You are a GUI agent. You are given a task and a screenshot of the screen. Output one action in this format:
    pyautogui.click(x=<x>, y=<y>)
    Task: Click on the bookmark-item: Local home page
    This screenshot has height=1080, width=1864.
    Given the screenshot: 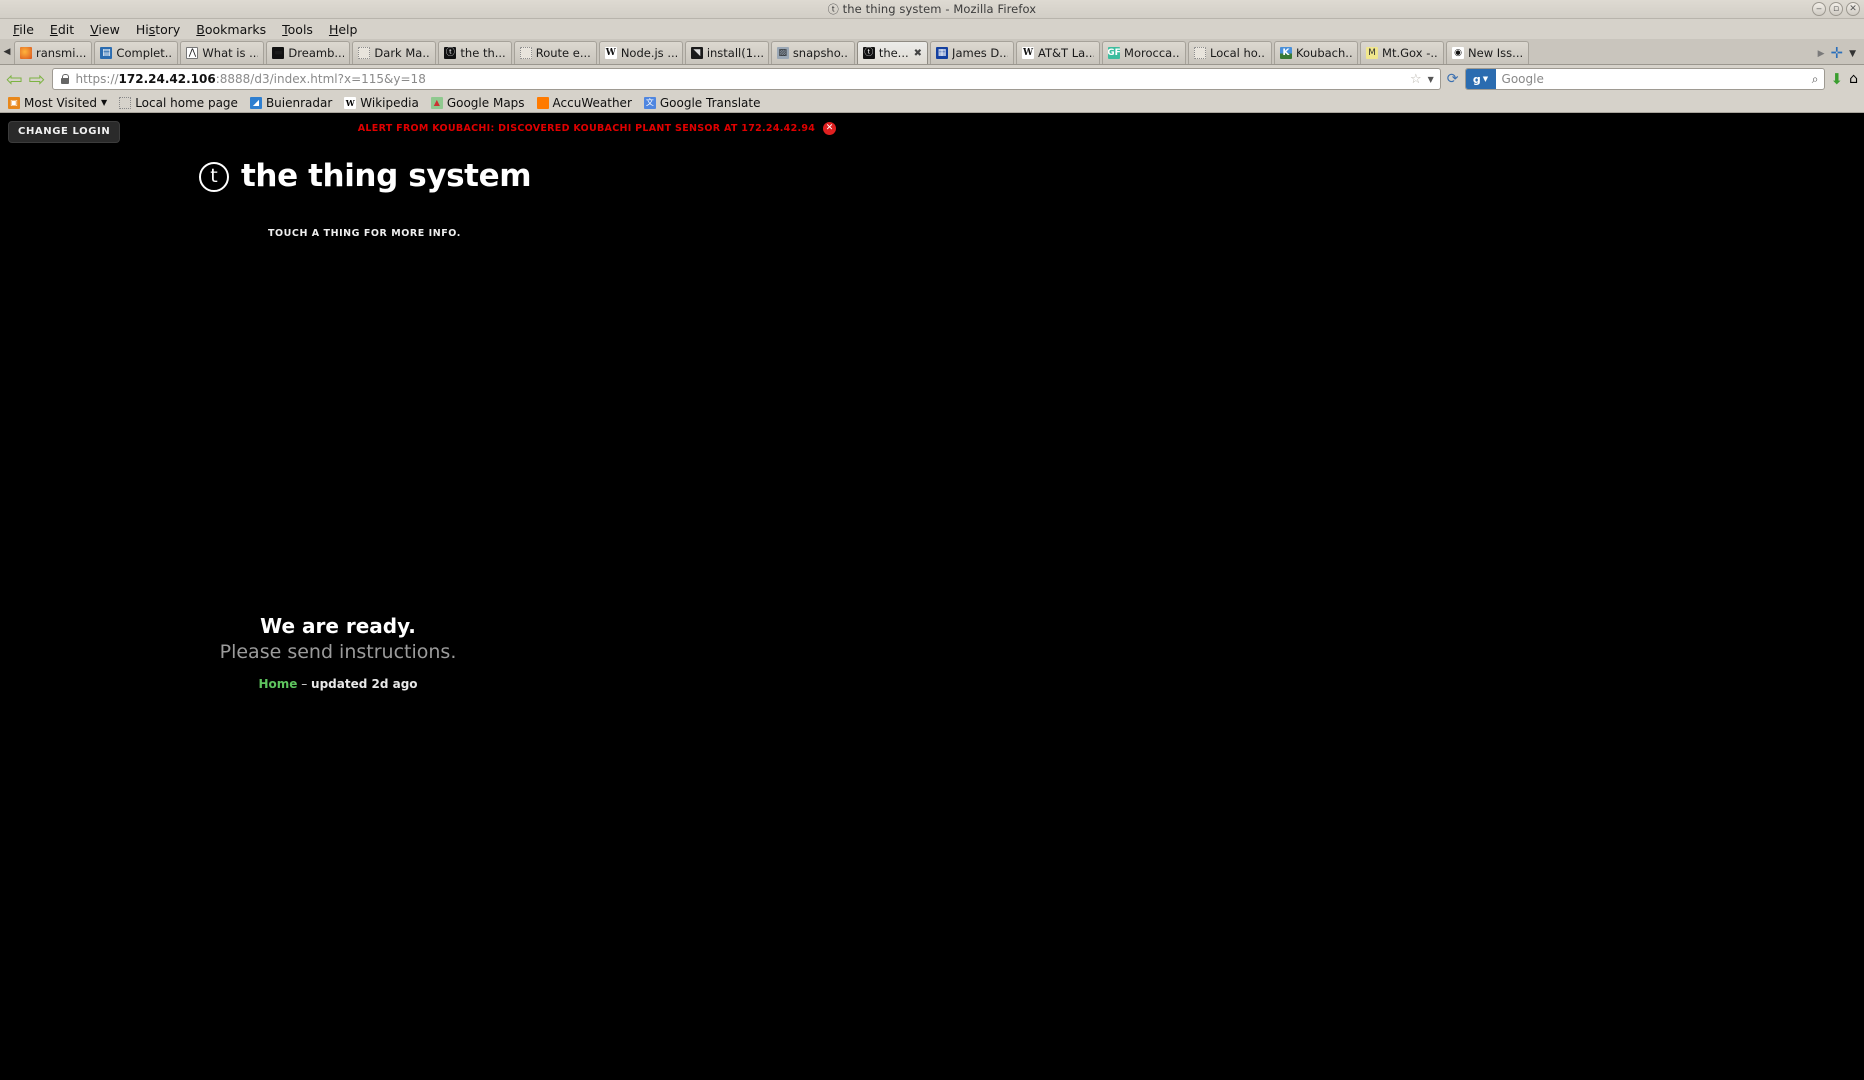 What is the action you would take?
    pyautogui.click(x=178, y=103)
    